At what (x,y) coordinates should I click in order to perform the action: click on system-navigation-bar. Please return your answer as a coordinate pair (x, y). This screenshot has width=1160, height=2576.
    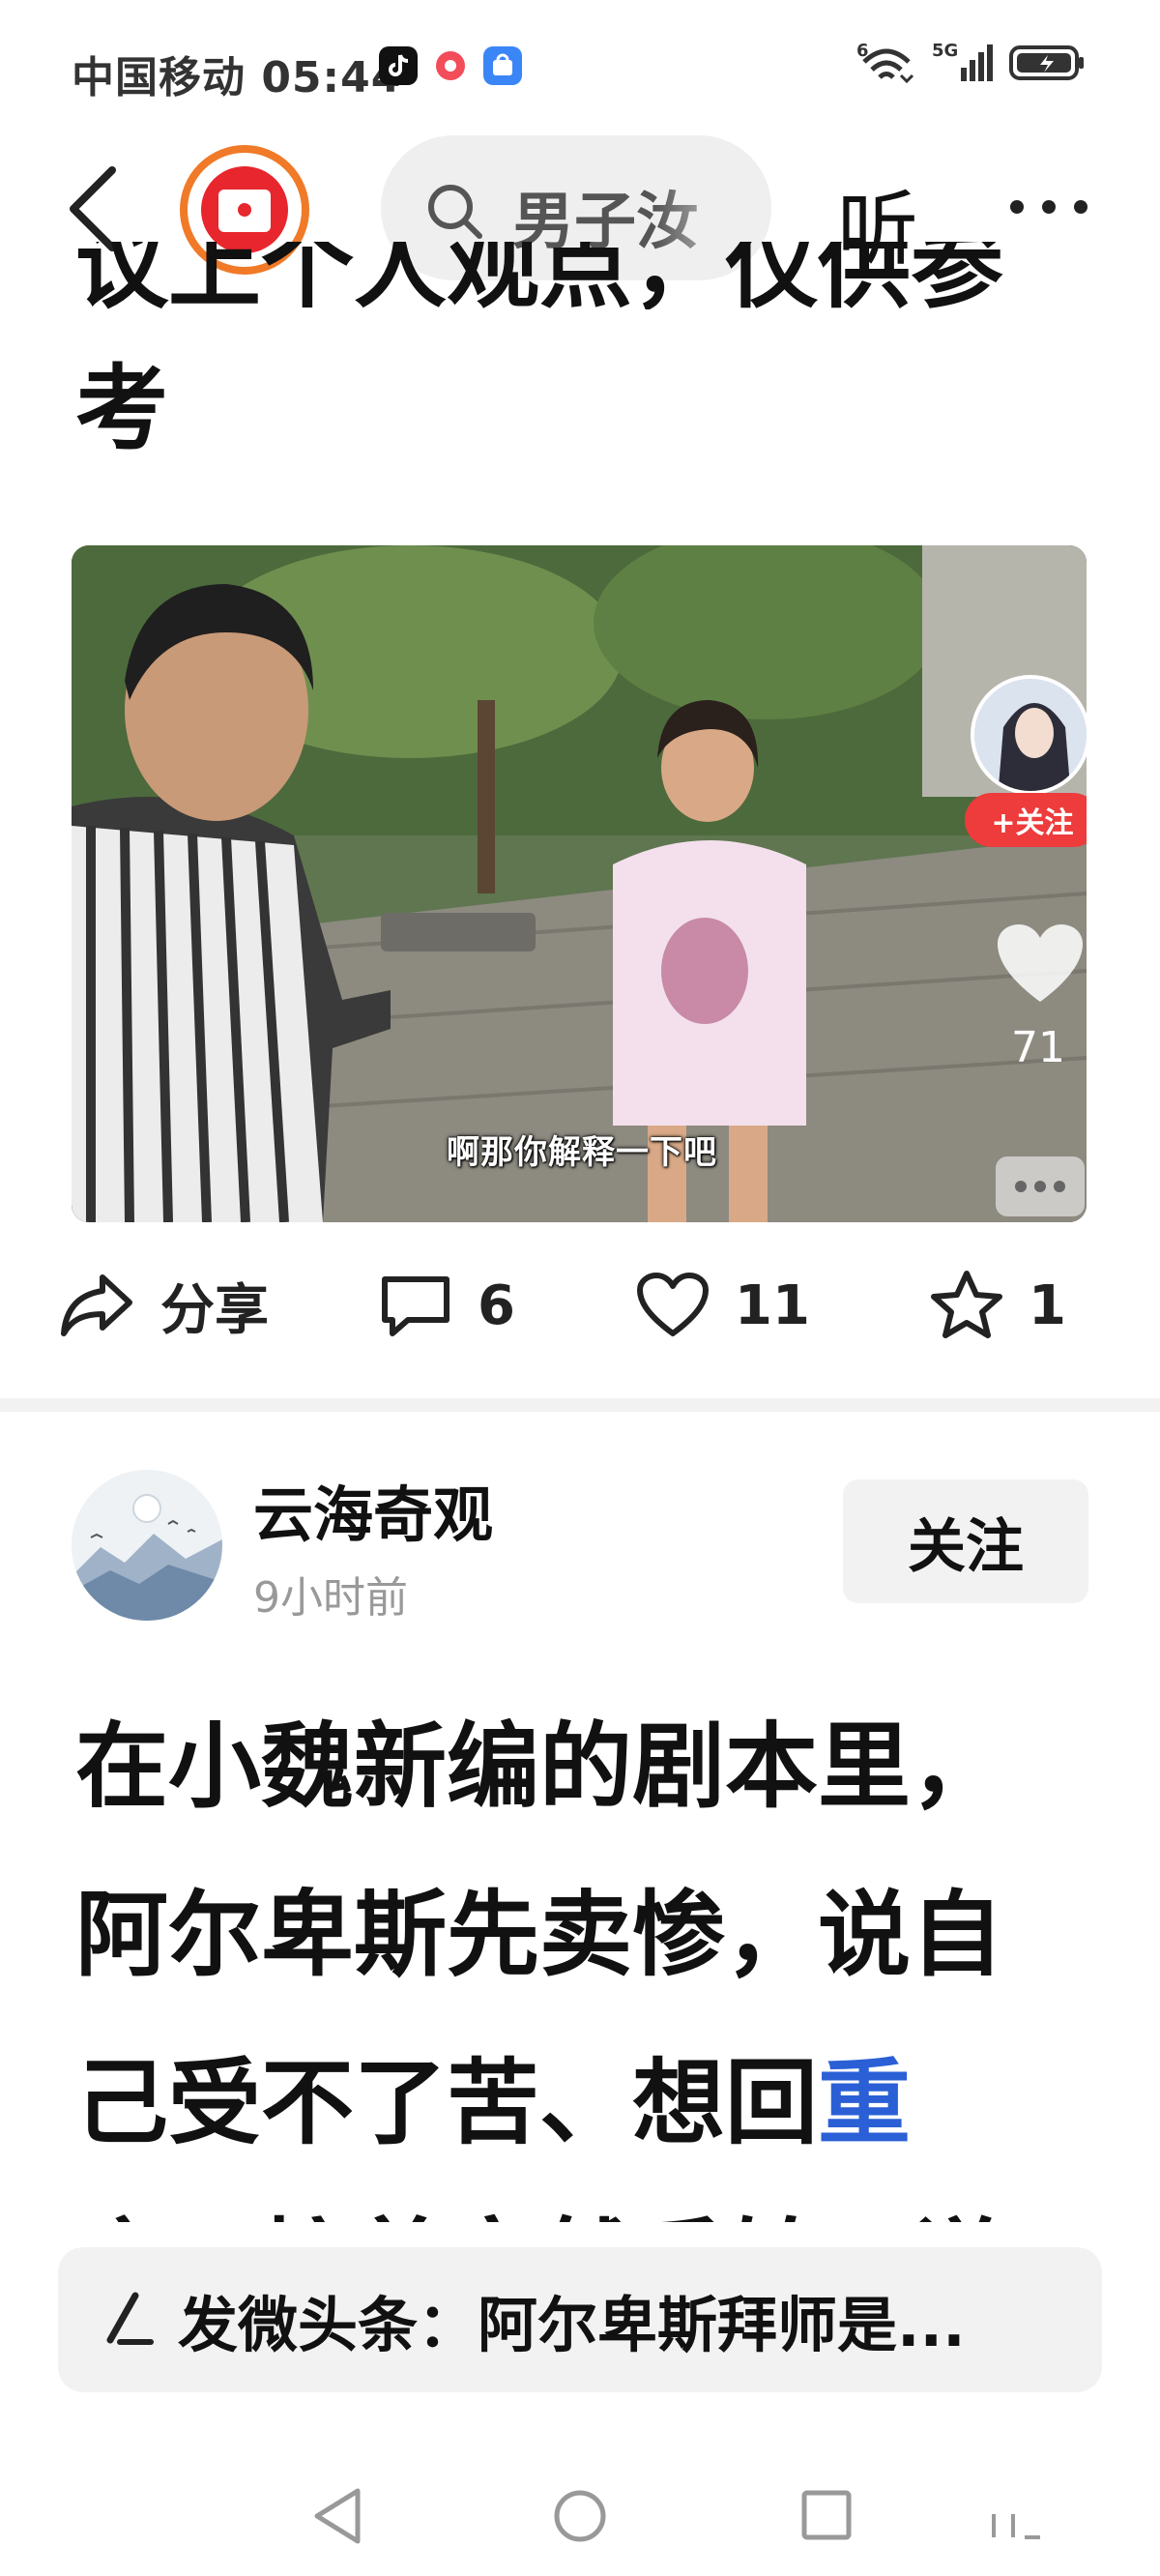
    Looking at the image, I should click on (580, 2516).